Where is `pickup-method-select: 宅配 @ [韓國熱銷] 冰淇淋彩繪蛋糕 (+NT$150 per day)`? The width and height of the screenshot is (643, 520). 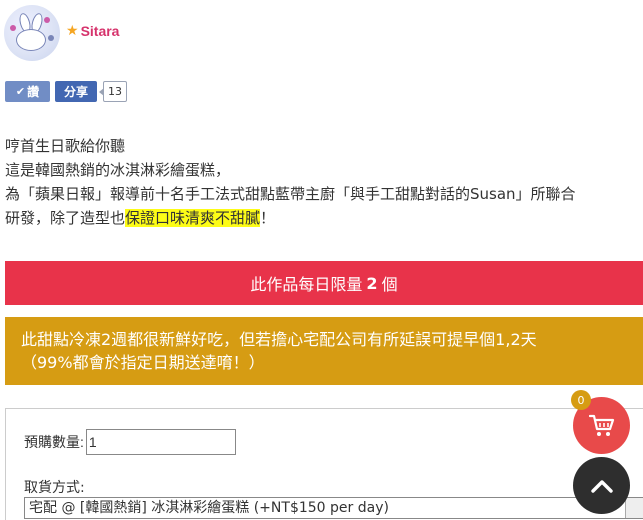 pickup-method-select: 宅配 @ [韓國熱銷] 冰淇淋彩繪蛋糕 (+NT$150 per day) is located at coordinates (333, 508).